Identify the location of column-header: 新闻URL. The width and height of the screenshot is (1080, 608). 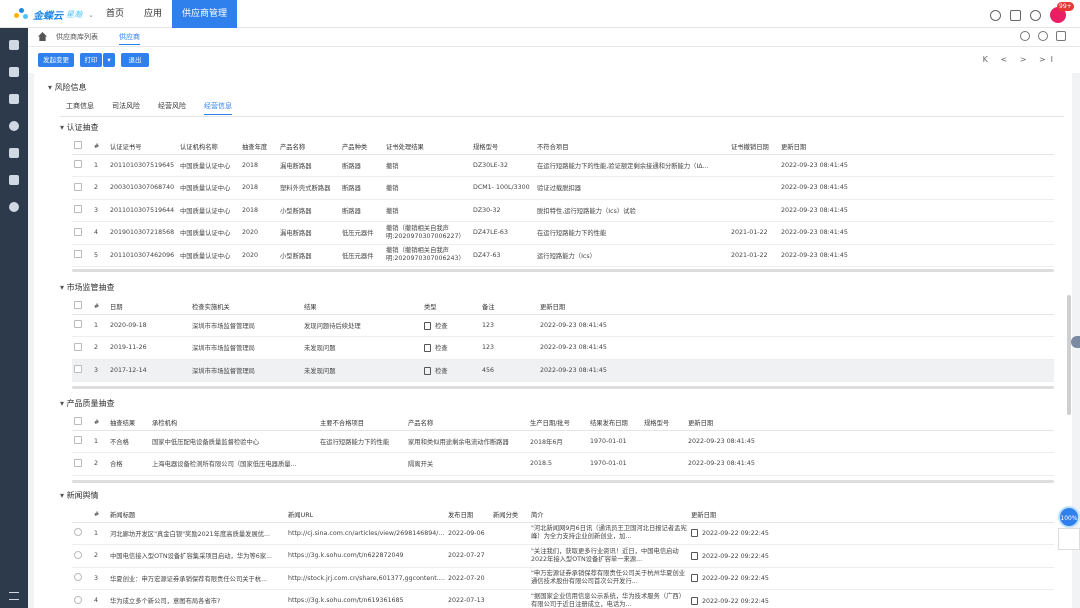
(366, 515).